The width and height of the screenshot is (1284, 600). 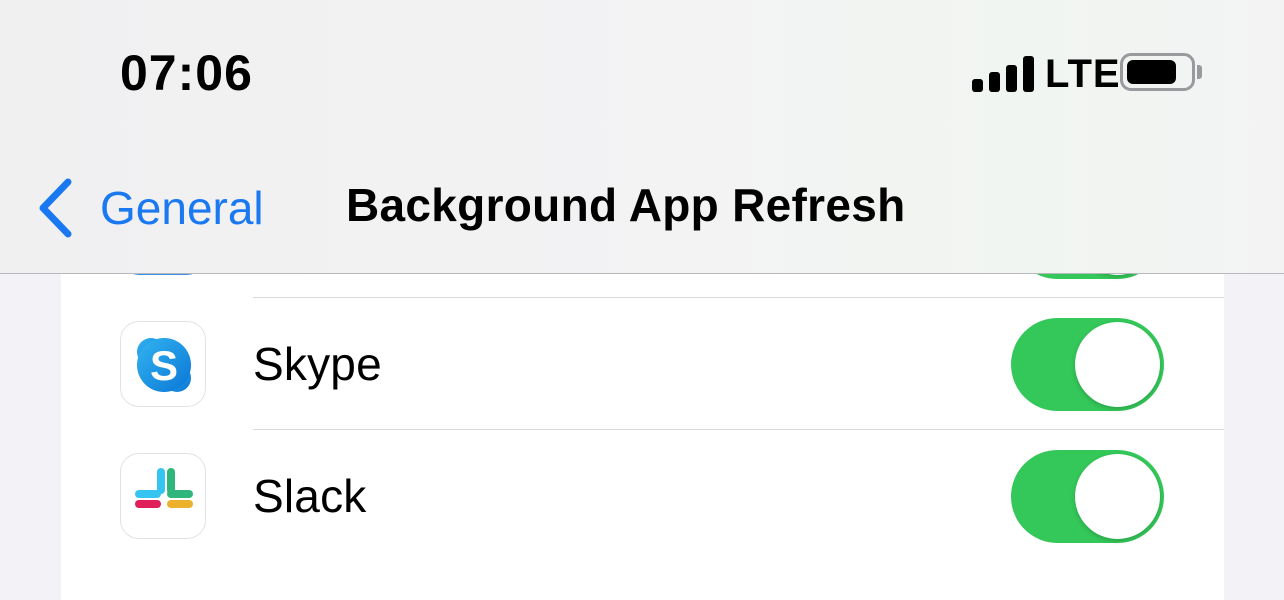 I want to click on battery-cap, so click(x=1199, y=72).